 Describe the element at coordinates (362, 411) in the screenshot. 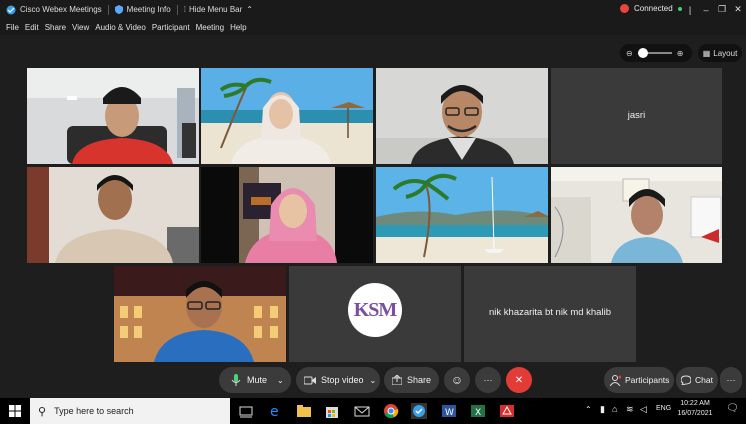

I see `mail-icon` at that location.